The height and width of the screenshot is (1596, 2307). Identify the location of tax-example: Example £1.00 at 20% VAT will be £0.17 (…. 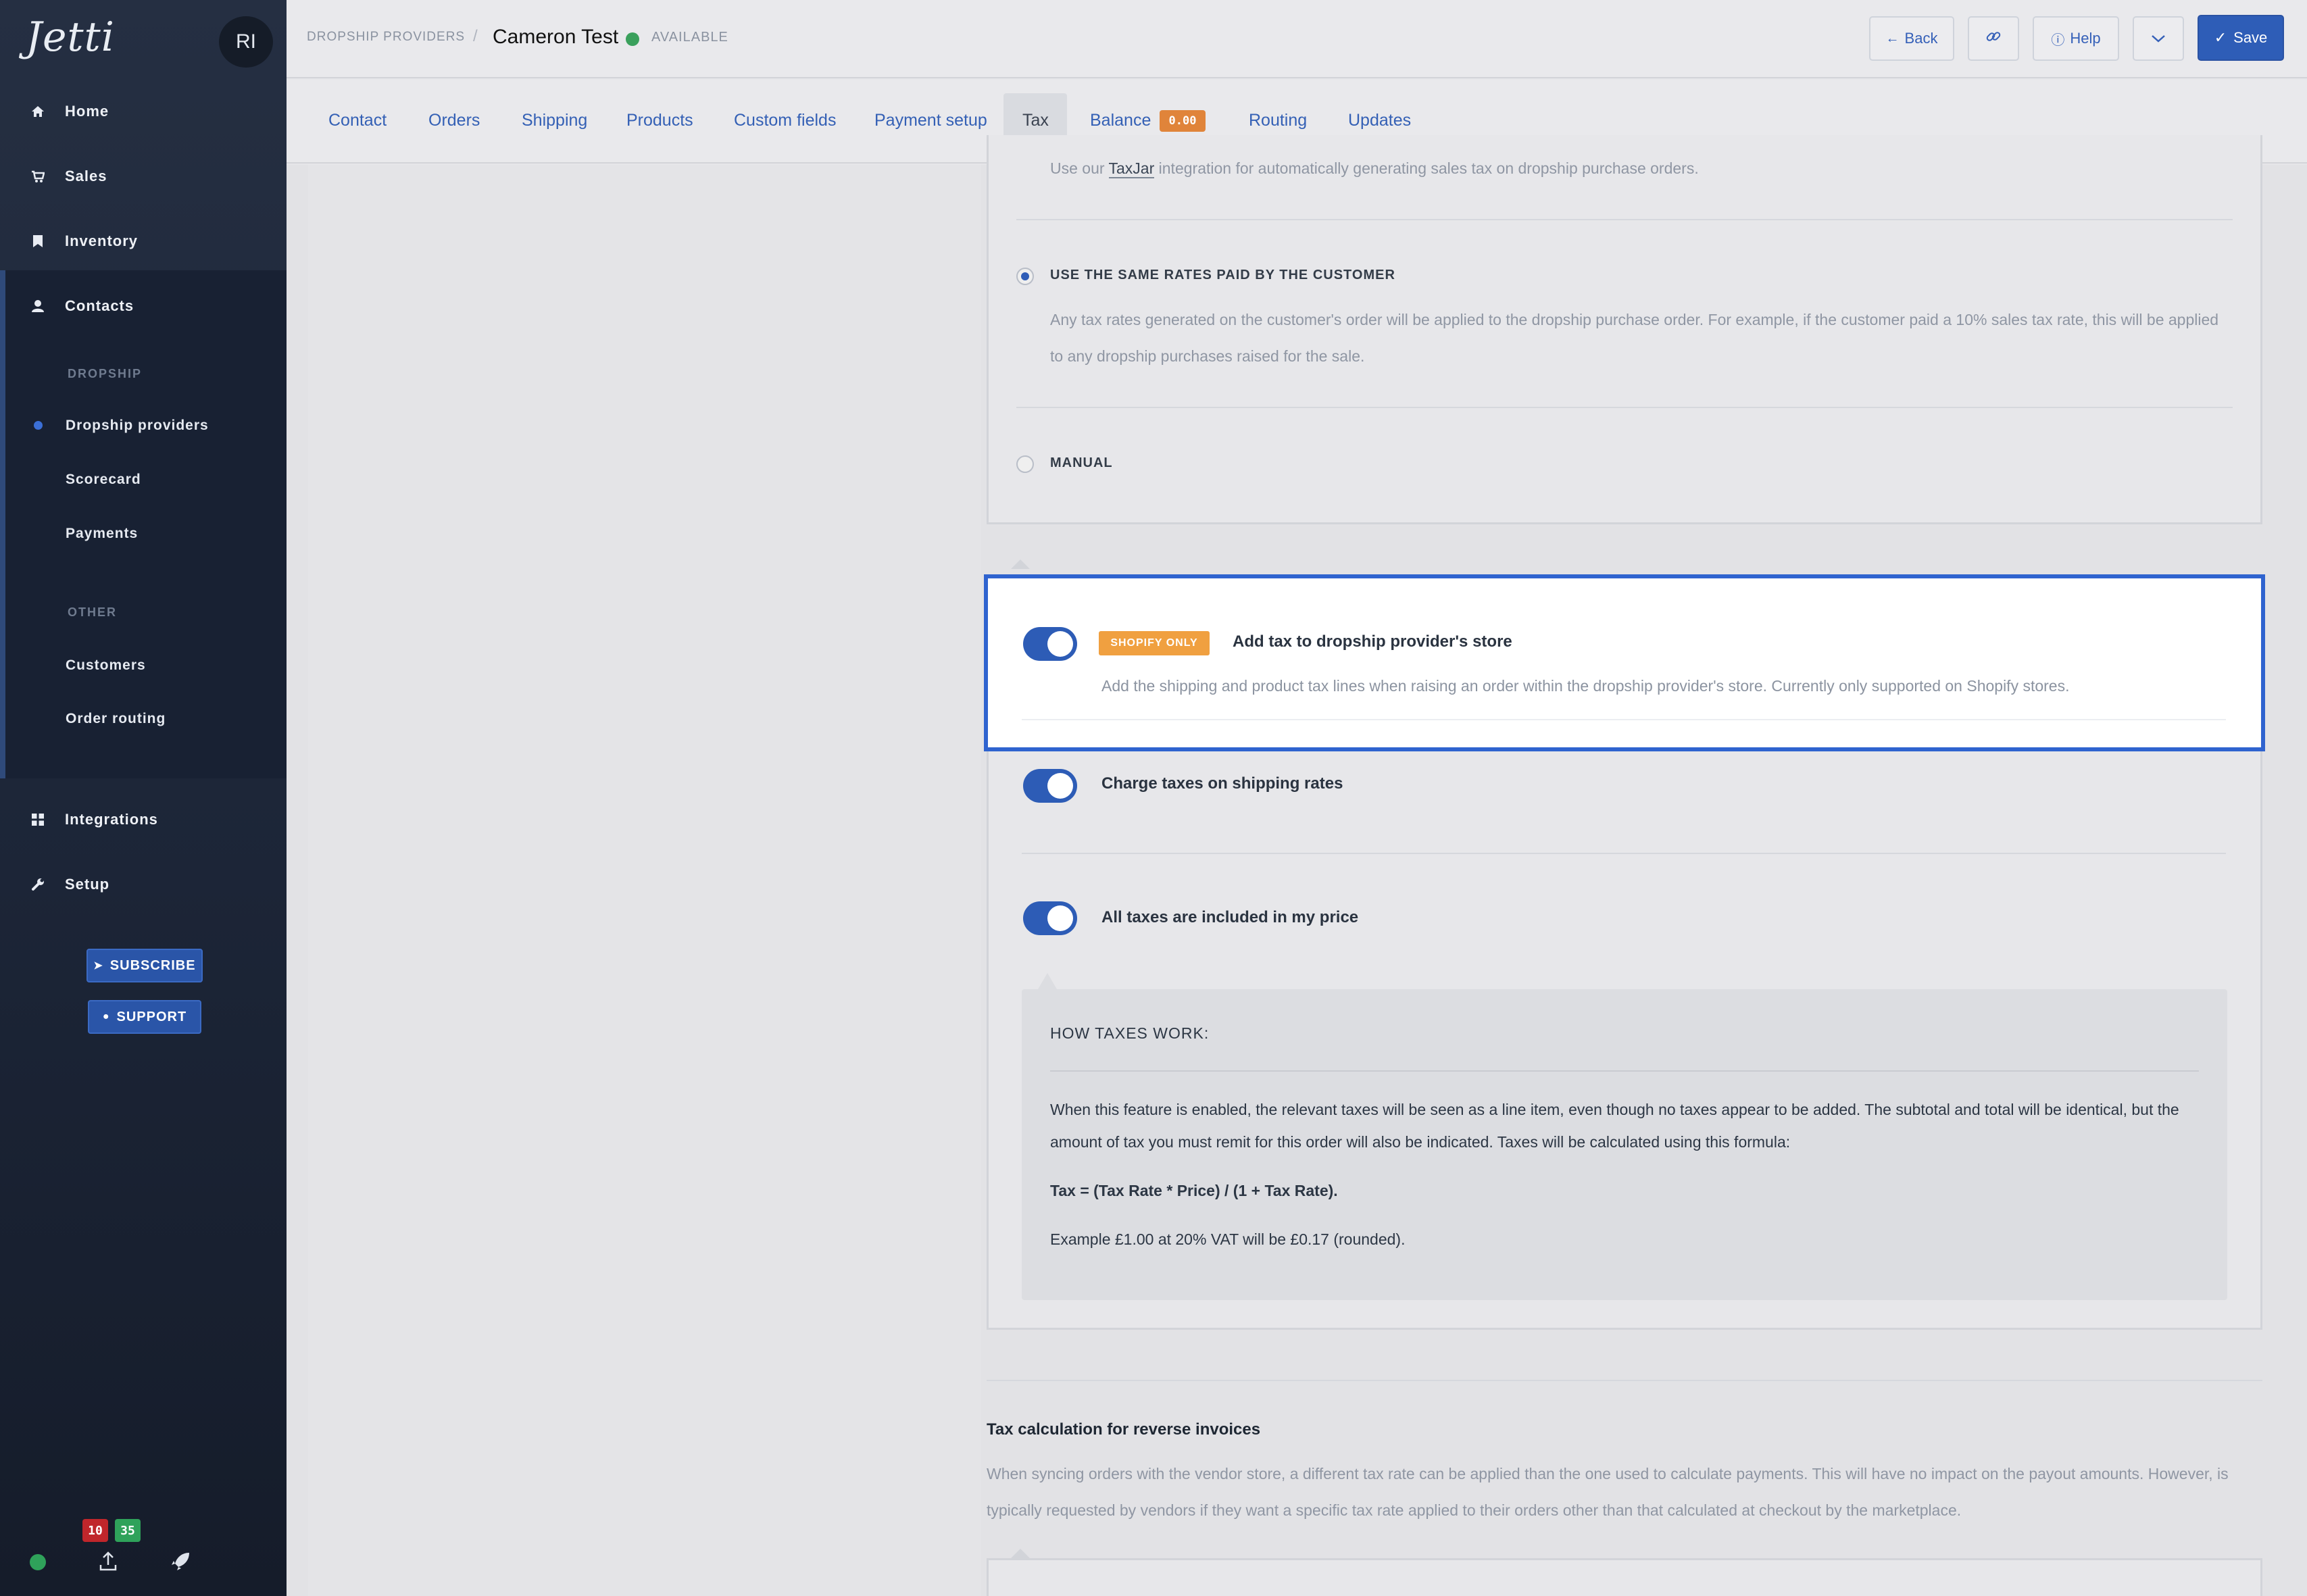
(1228, 1239).